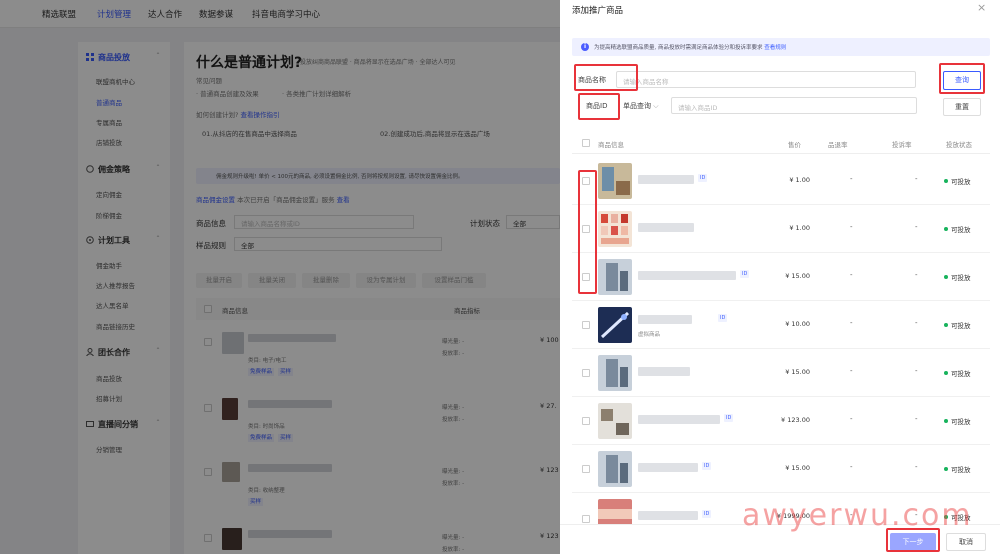 The width and height of the screenshot is (1000, 554). I want to click on chevron-down-icon: ⌵, so click(656, 106).